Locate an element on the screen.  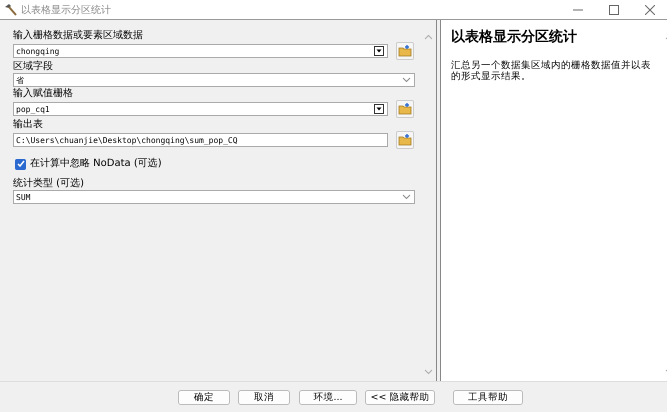
window-title: 以表格显示分区统计 is located at coordinates (66, 10).